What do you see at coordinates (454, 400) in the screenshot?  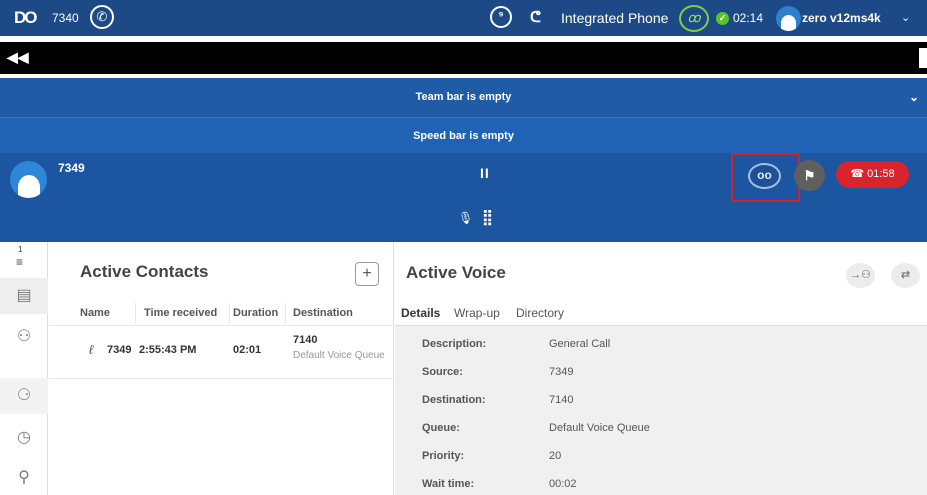 I see `detail-key: Destination:` at bounding box center [454, 400].